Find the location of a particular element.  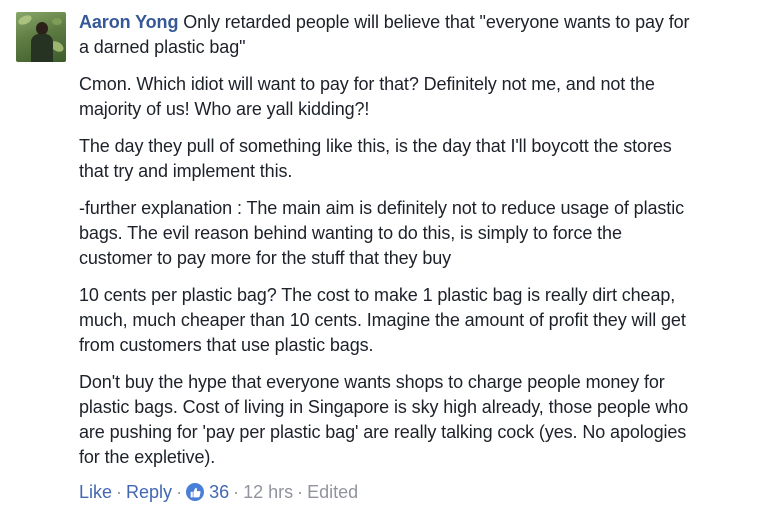

comment-line: a darned plastic bag" is located at coordinates (162, 47).